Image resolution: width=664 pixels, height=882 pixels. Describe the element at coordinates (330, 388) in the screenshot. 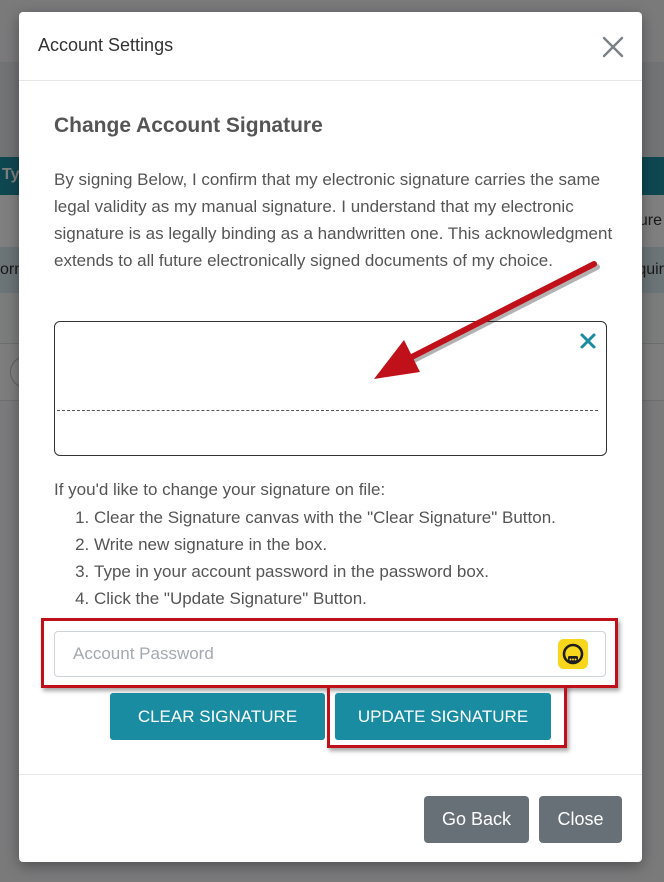

I see `signature-canvas` at that location.